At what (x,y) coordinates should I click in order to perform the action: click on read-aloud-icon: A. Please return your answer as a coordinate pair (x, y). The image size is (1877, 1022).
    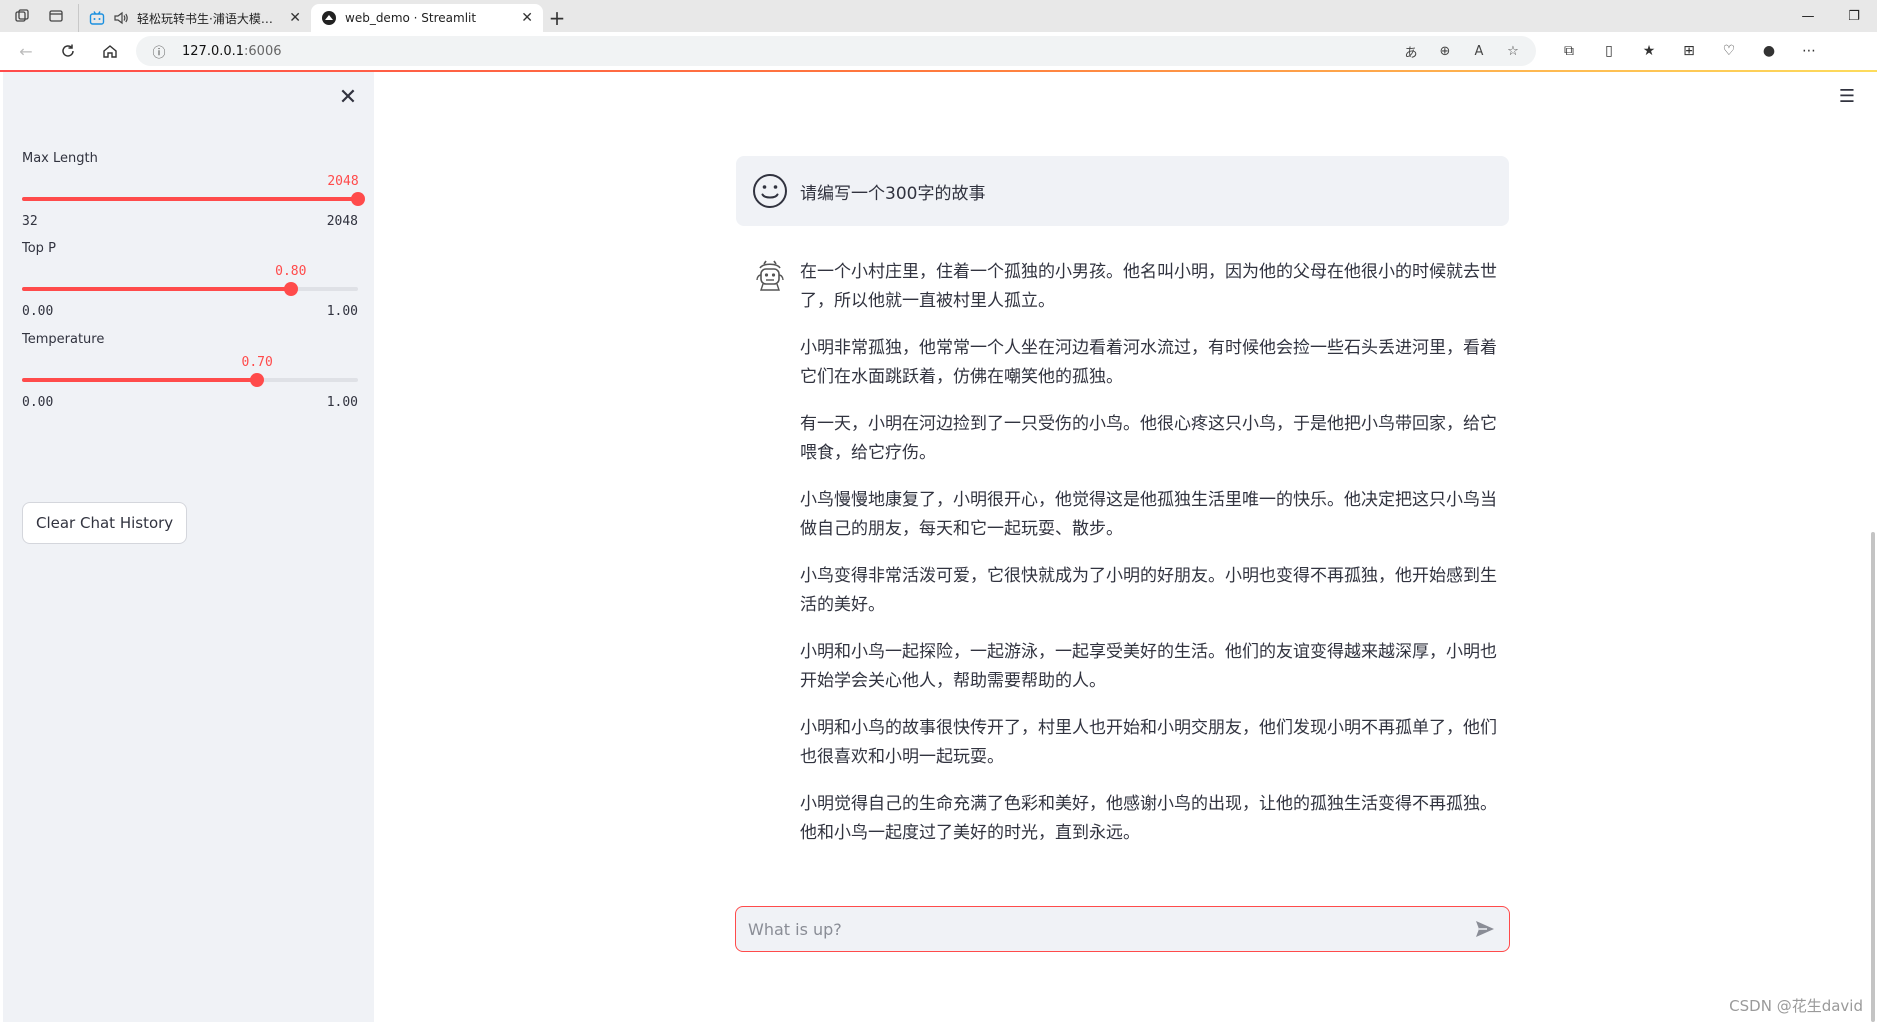
    Looking at the image, I should click on (1479, 51).